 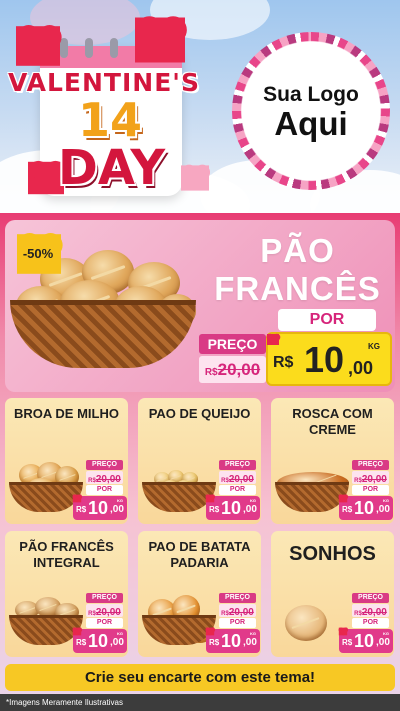 What do you see at coordinates (66, 554) in the screenshot?
I see `product-name: PÃO FRANCÊS INTEGRAL` at bounding box center [66, 554].